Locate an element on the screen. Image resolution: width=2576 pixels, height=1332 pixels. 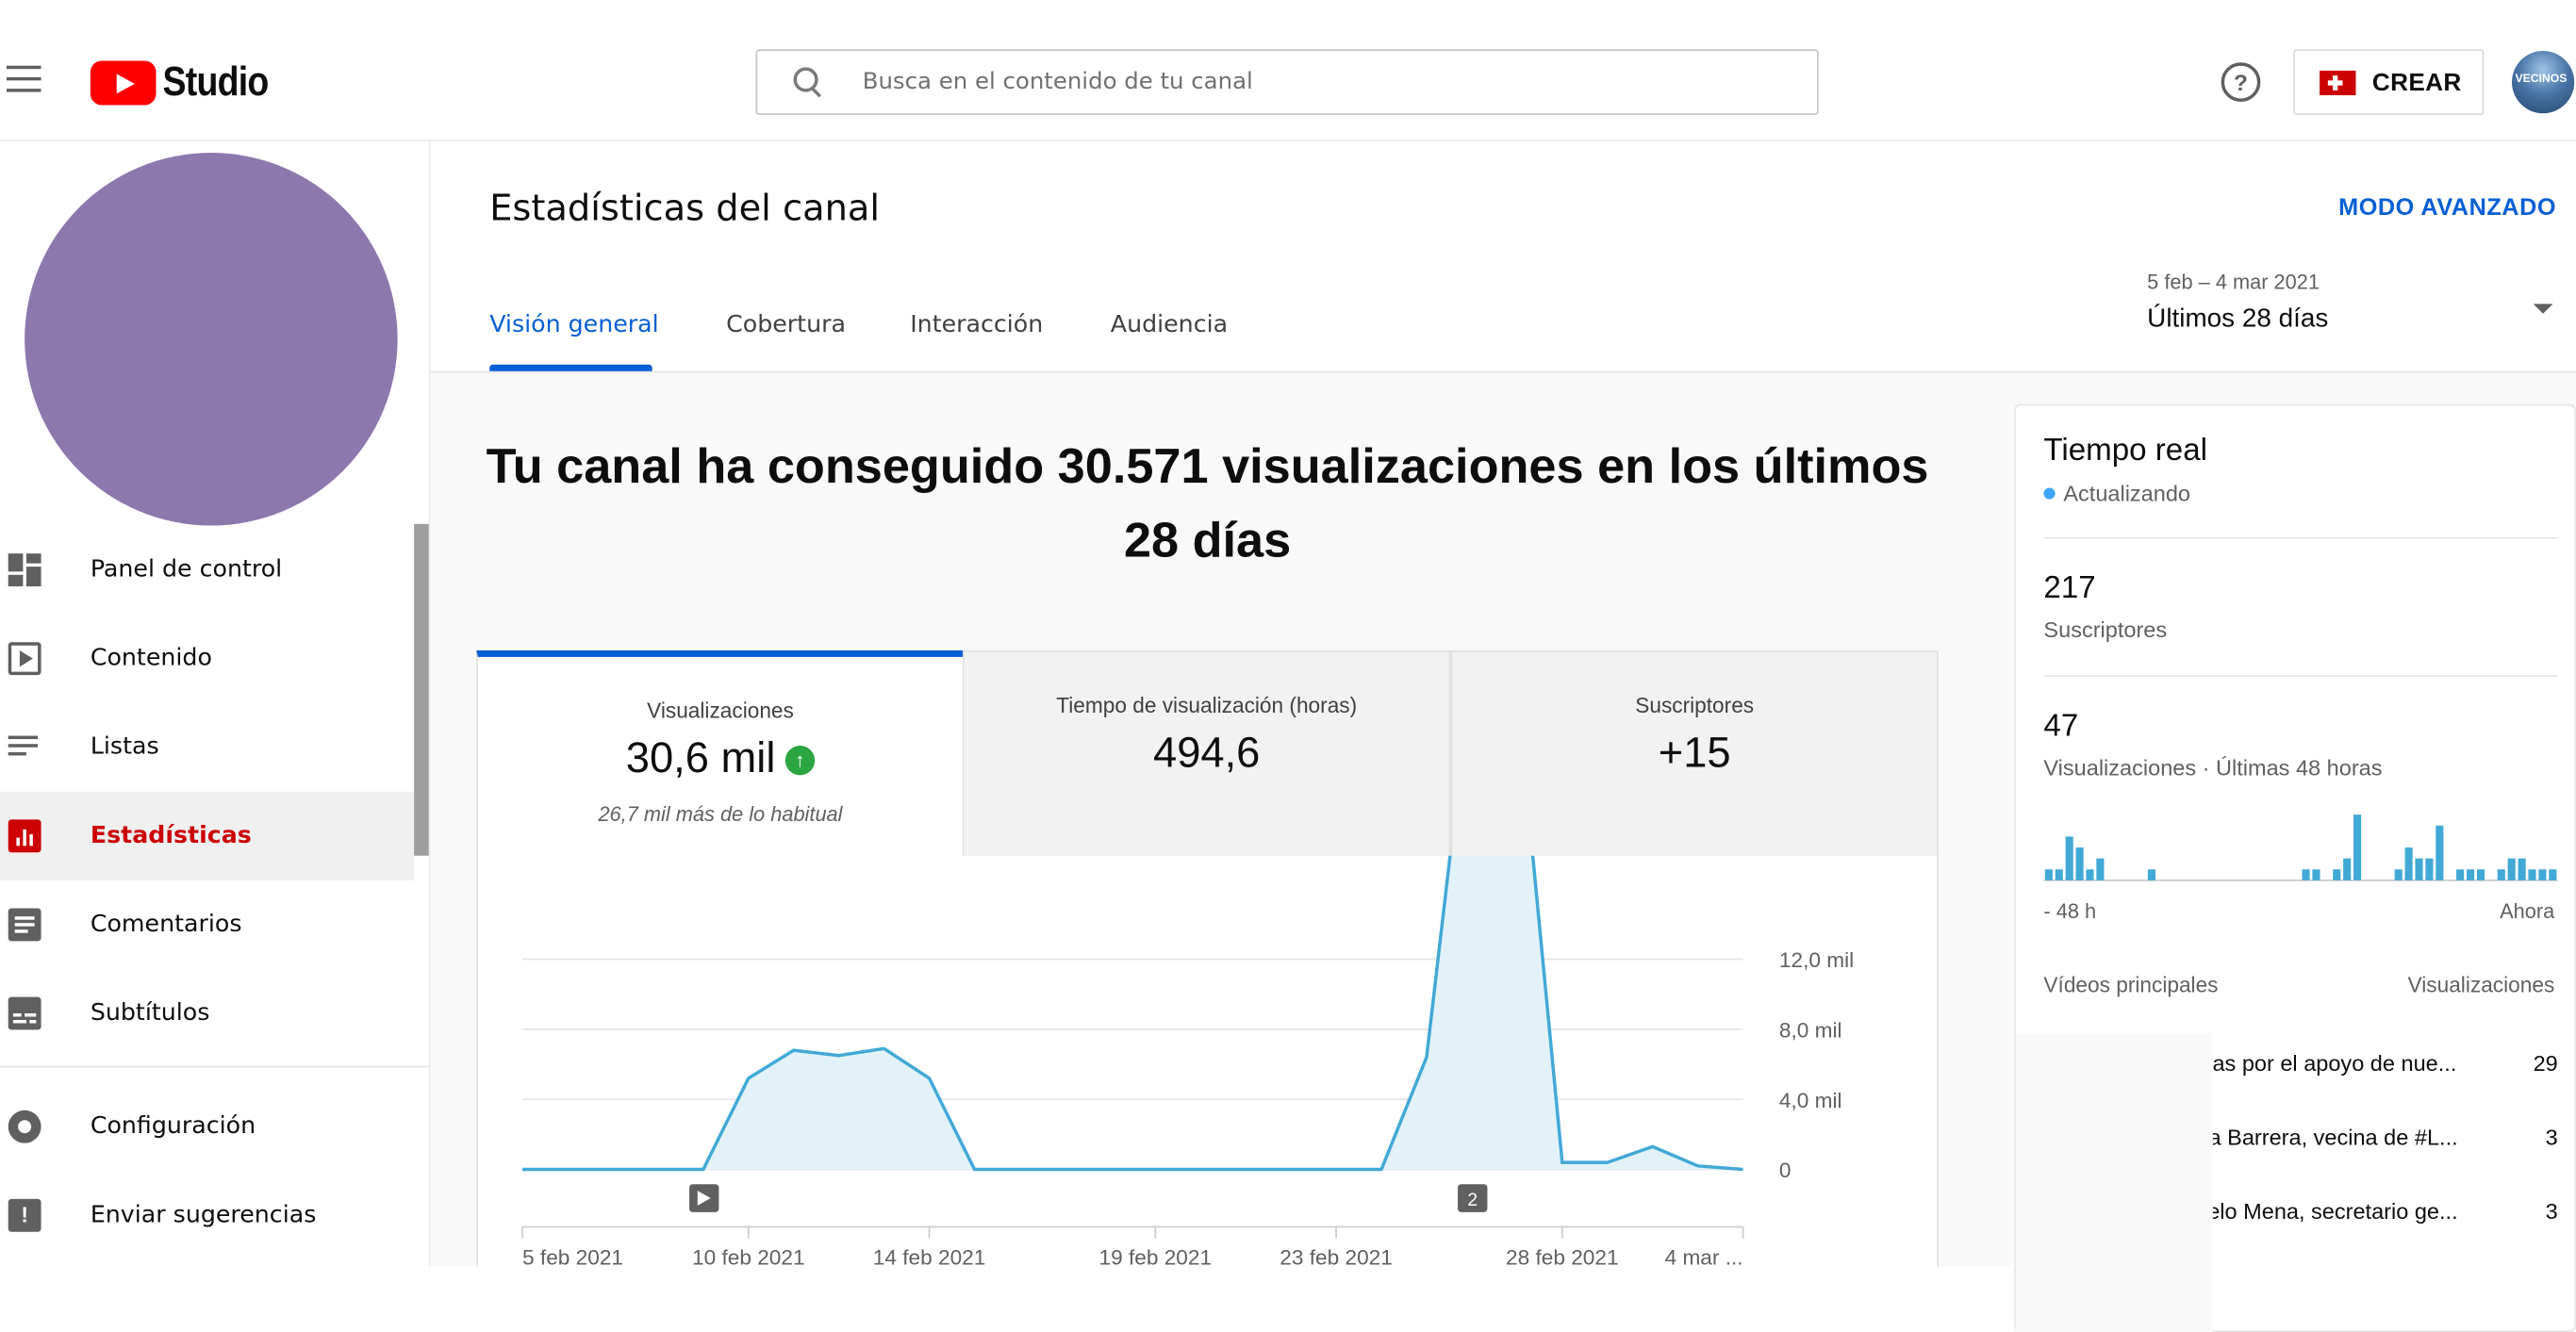
menu-icon is located at coordinates (24, 80).